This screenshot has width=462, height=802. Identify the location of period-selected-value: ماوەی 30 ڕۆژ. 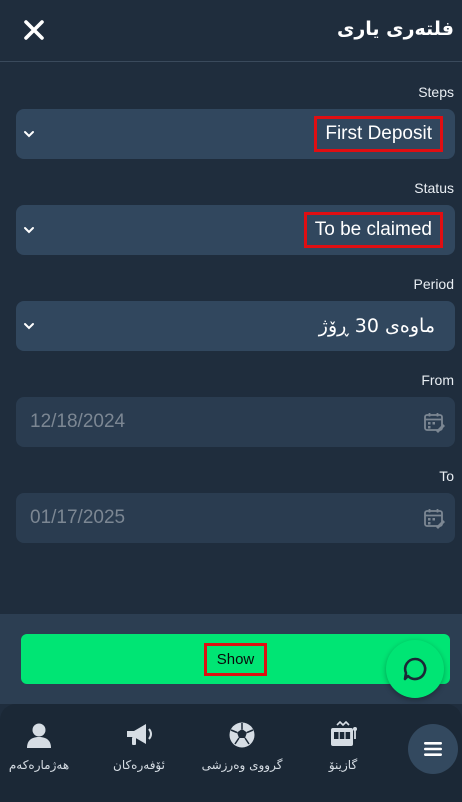
(376, 326).